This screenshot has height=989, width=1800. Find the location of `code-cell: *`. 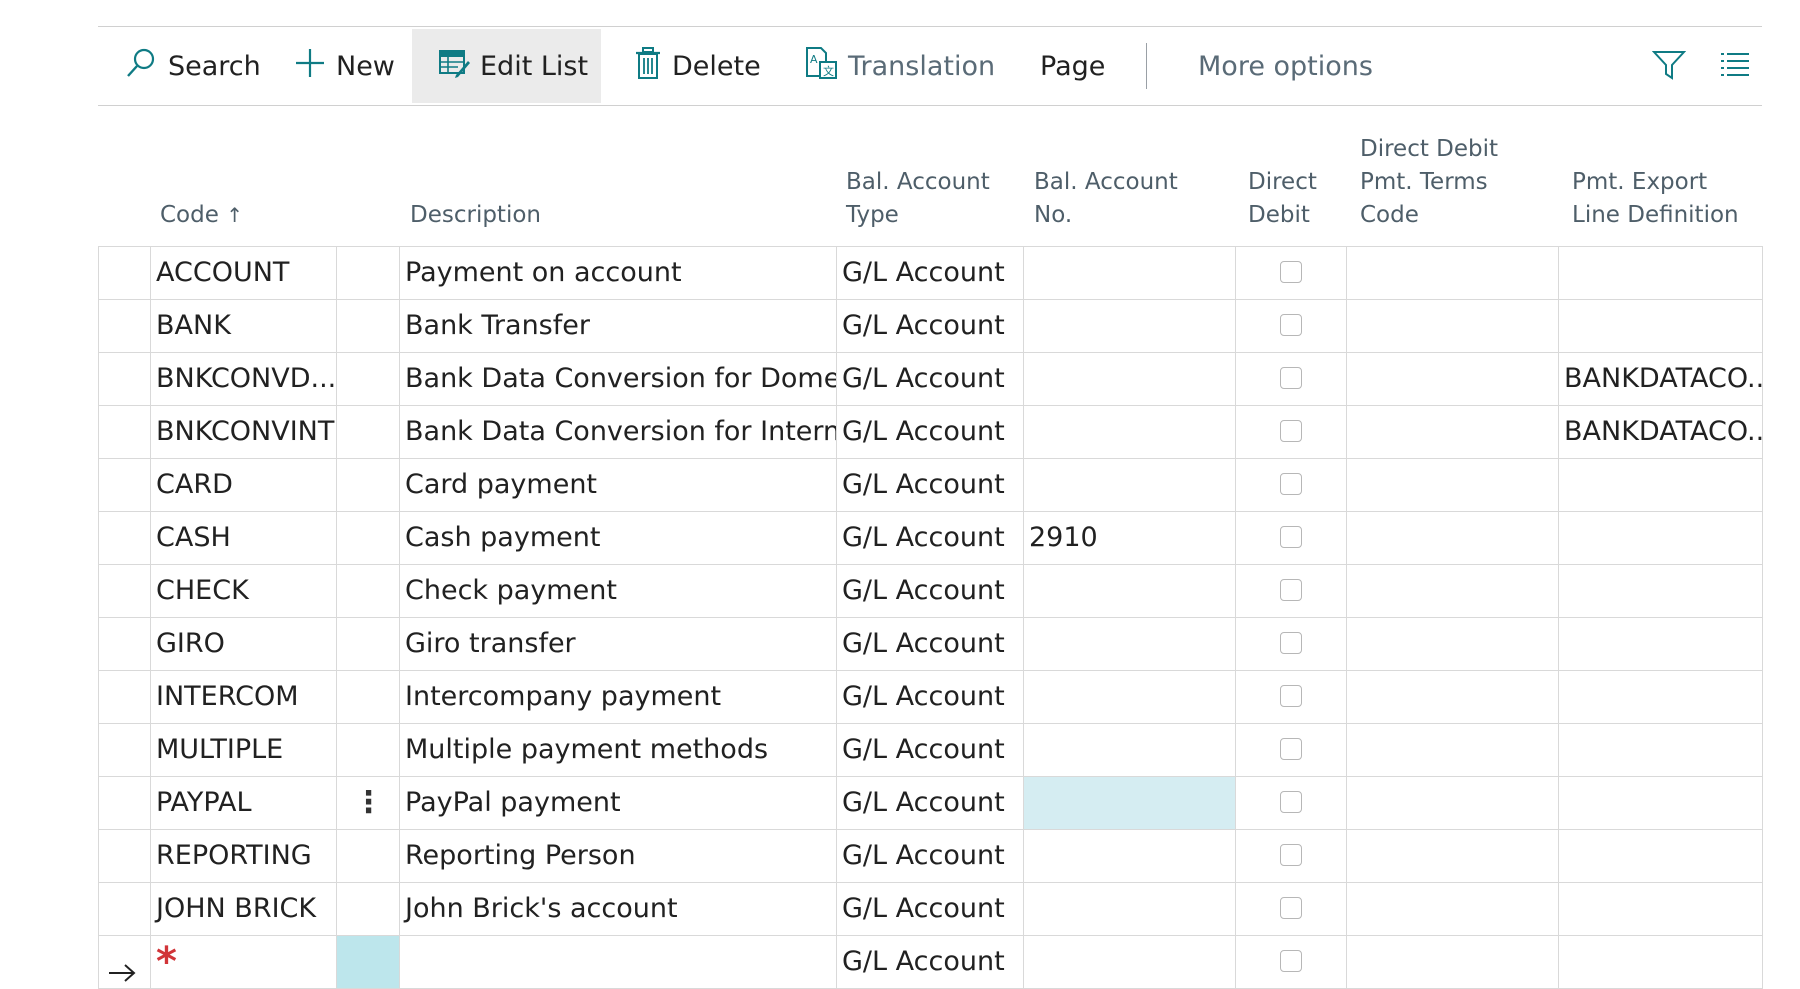

code-cell: * is located at coordinates (243, 962).